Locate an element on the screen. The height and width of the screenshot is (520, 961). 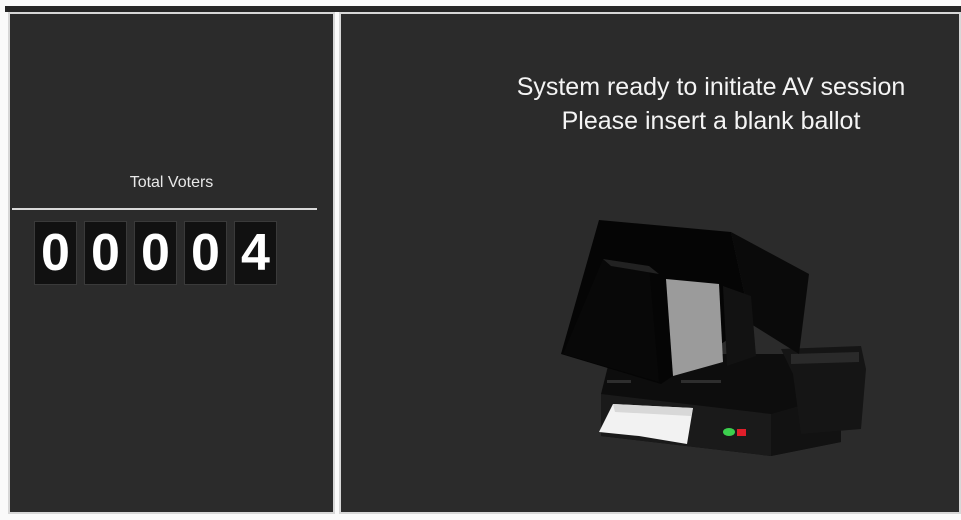
hood-inner-panel is located at coordinates (694, 327).